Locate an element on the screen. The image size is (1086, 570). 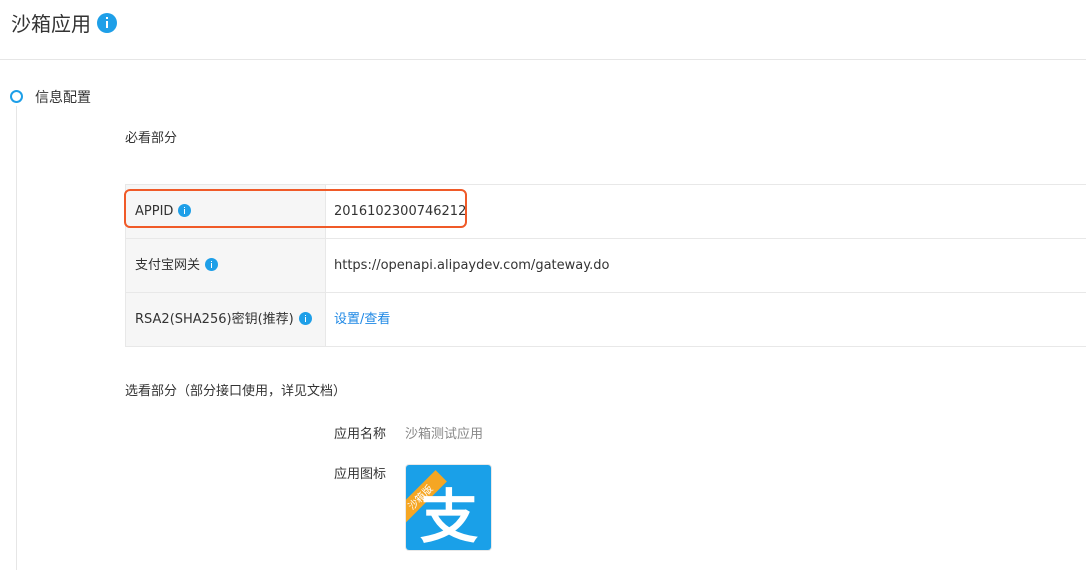
section-title: 信息配置 is located at coordinates (63, 98).